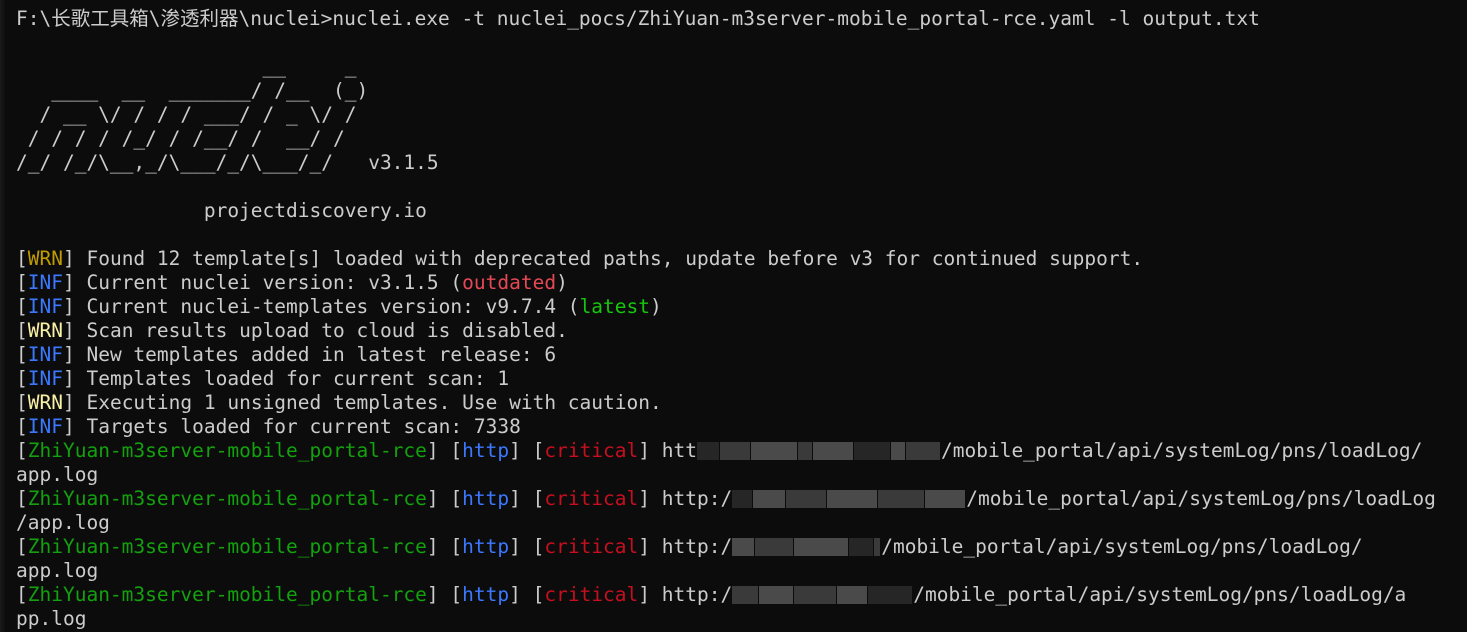  What do you see at coordinates (221, 210) in the screenshot?
I see `banner-site: projectdiscovery.io` at bounding box center [221, 210].